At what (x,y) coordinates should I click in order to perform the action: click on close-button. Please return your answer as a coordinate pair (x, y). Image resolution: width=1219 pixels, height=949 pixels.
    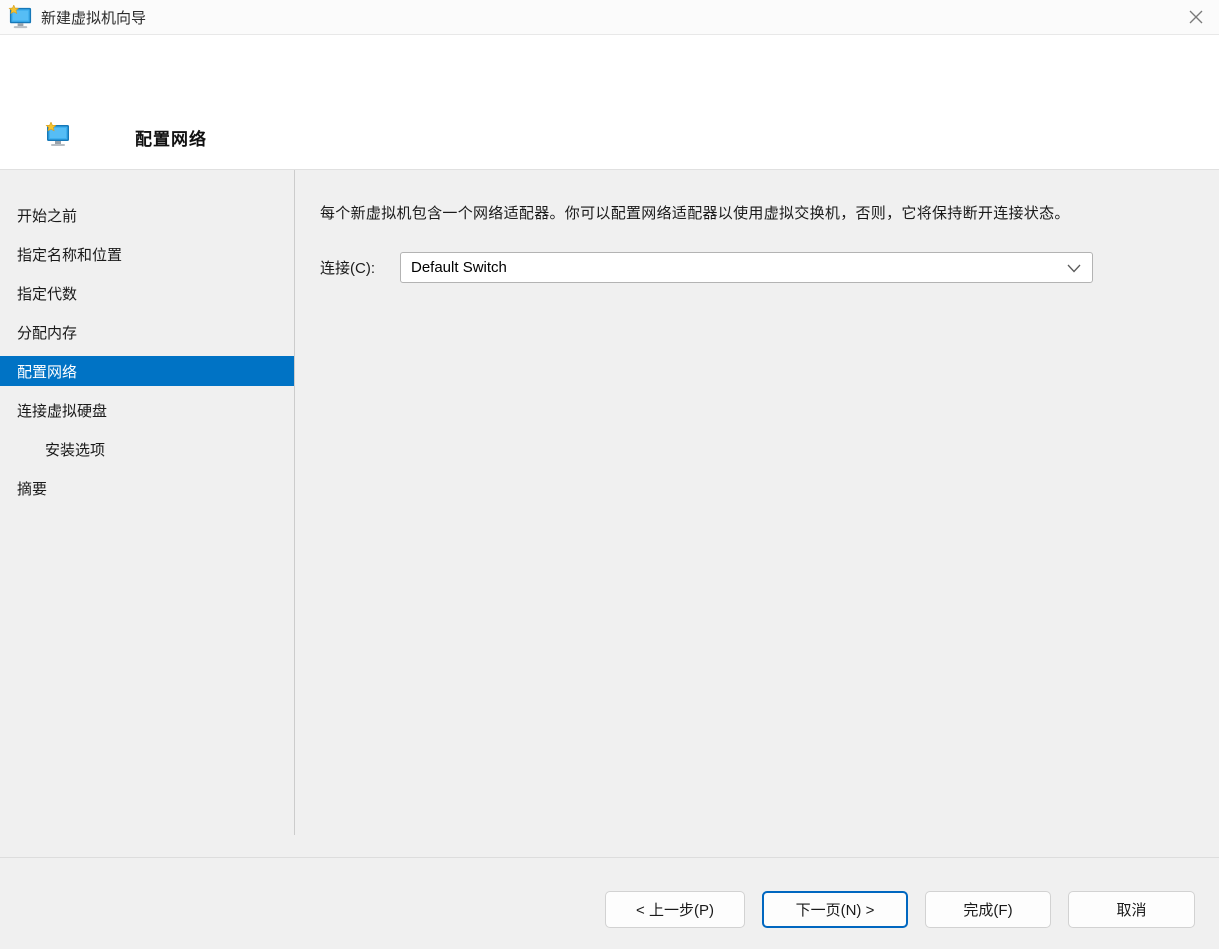
    Looking at the image, I should click on (1196, 17).